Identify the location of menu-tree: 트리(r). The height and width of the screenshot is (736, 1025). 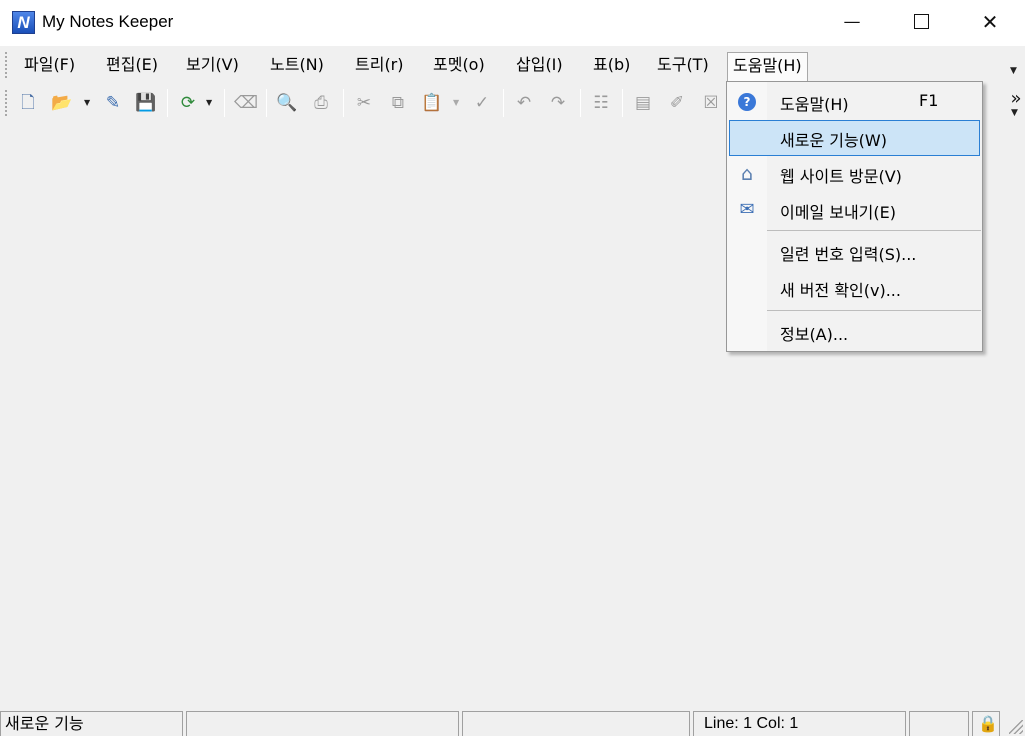
(379, 66).